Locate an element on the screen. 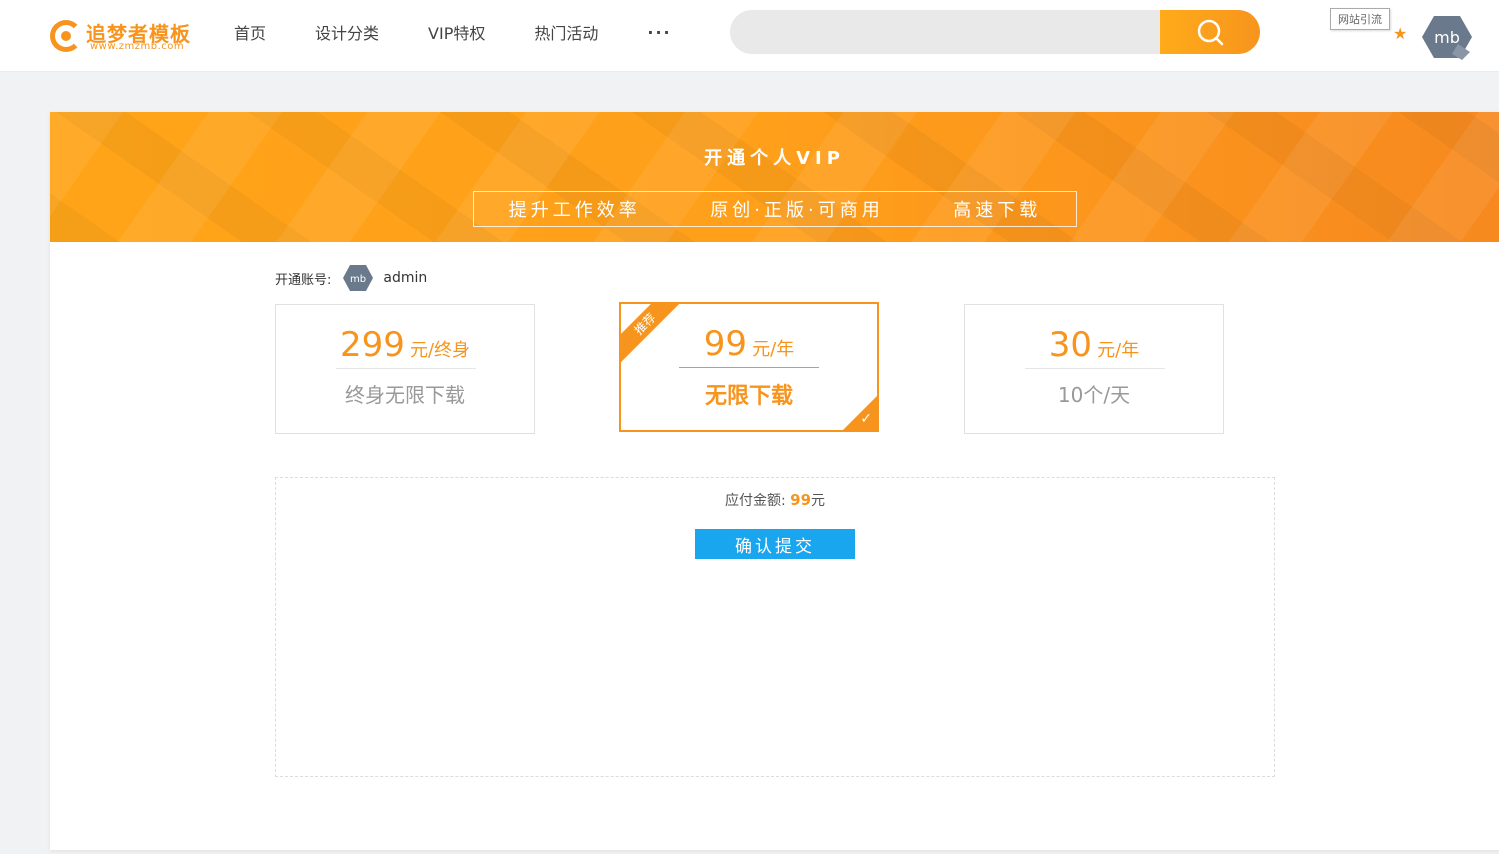 The image size is (1499, 854). search-button is located at coordinates (1210, 32).